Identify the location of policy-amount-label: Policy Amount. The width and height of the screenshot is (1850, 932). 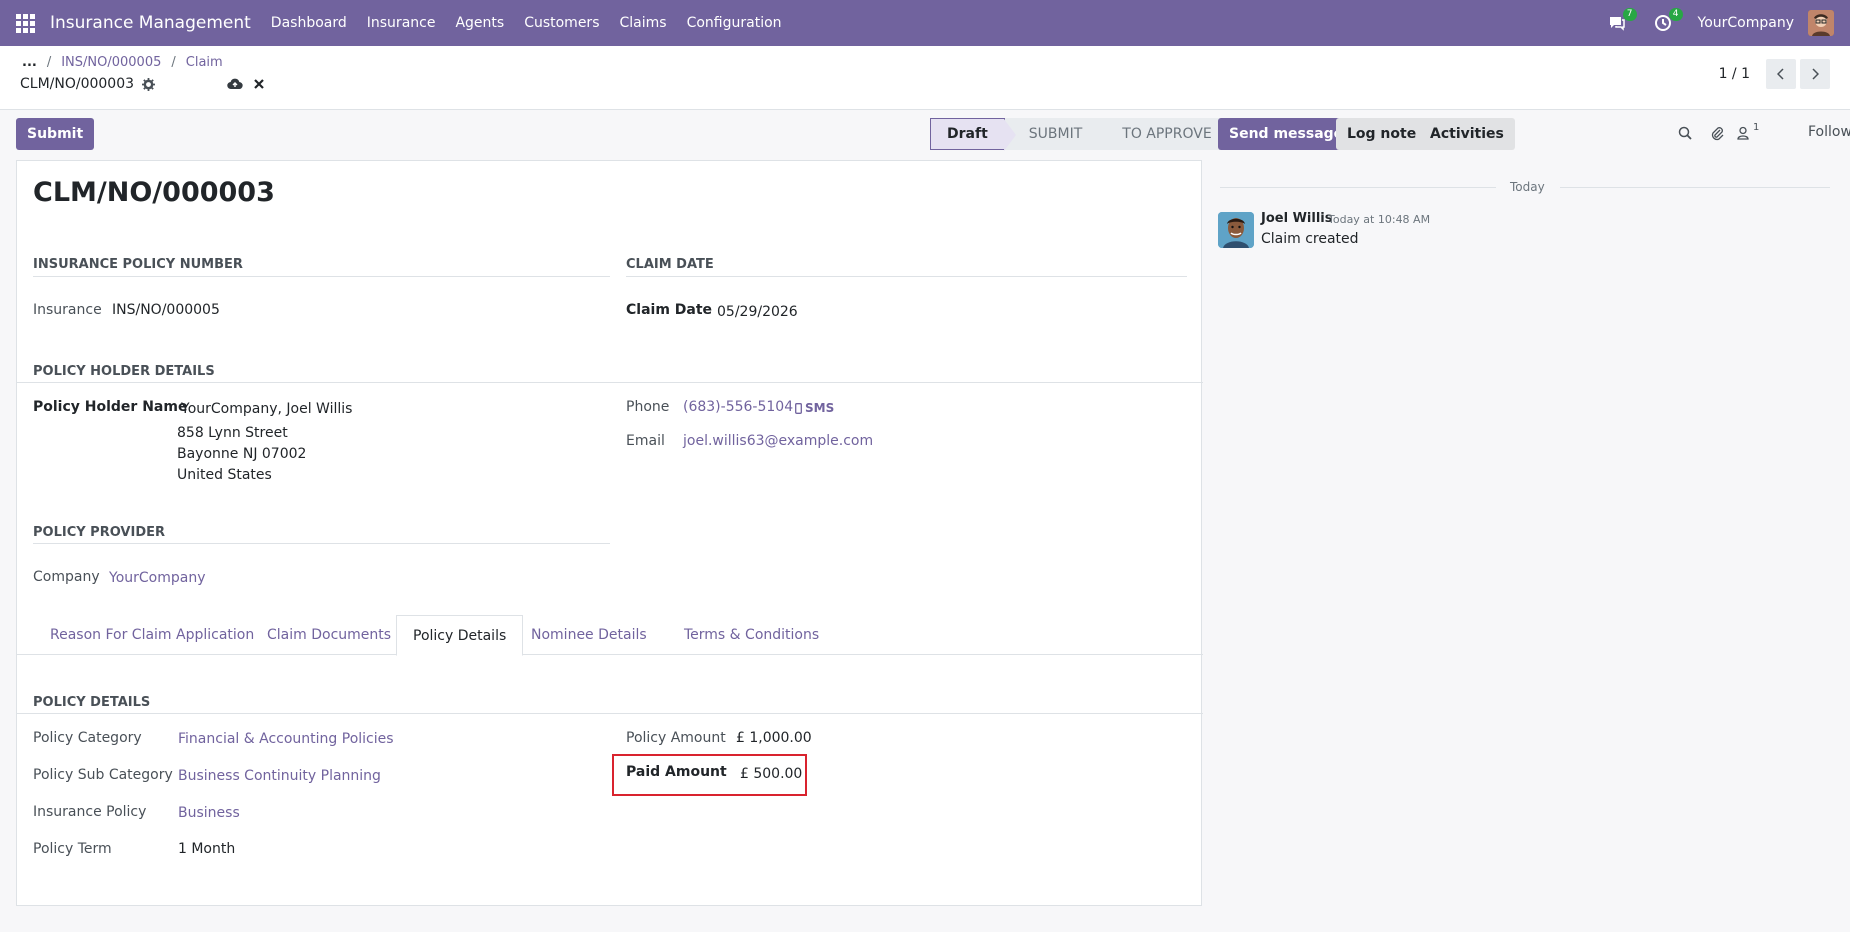
(676, 738).